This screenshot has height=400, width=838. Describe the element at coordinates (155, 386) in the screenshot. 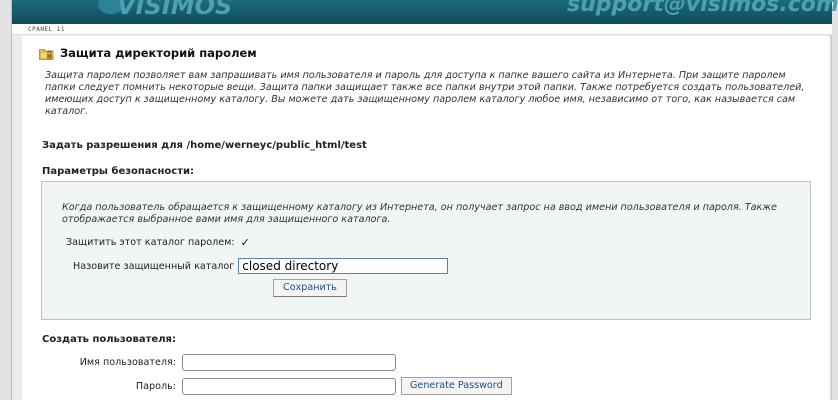

I see `password-label: Пароль:` at that location.